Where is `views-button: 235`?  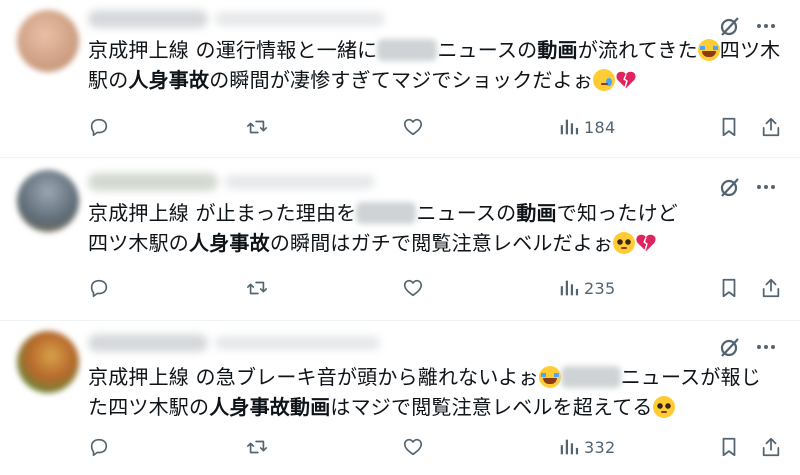
views-button: 235 is located at coordinates (586, 288).